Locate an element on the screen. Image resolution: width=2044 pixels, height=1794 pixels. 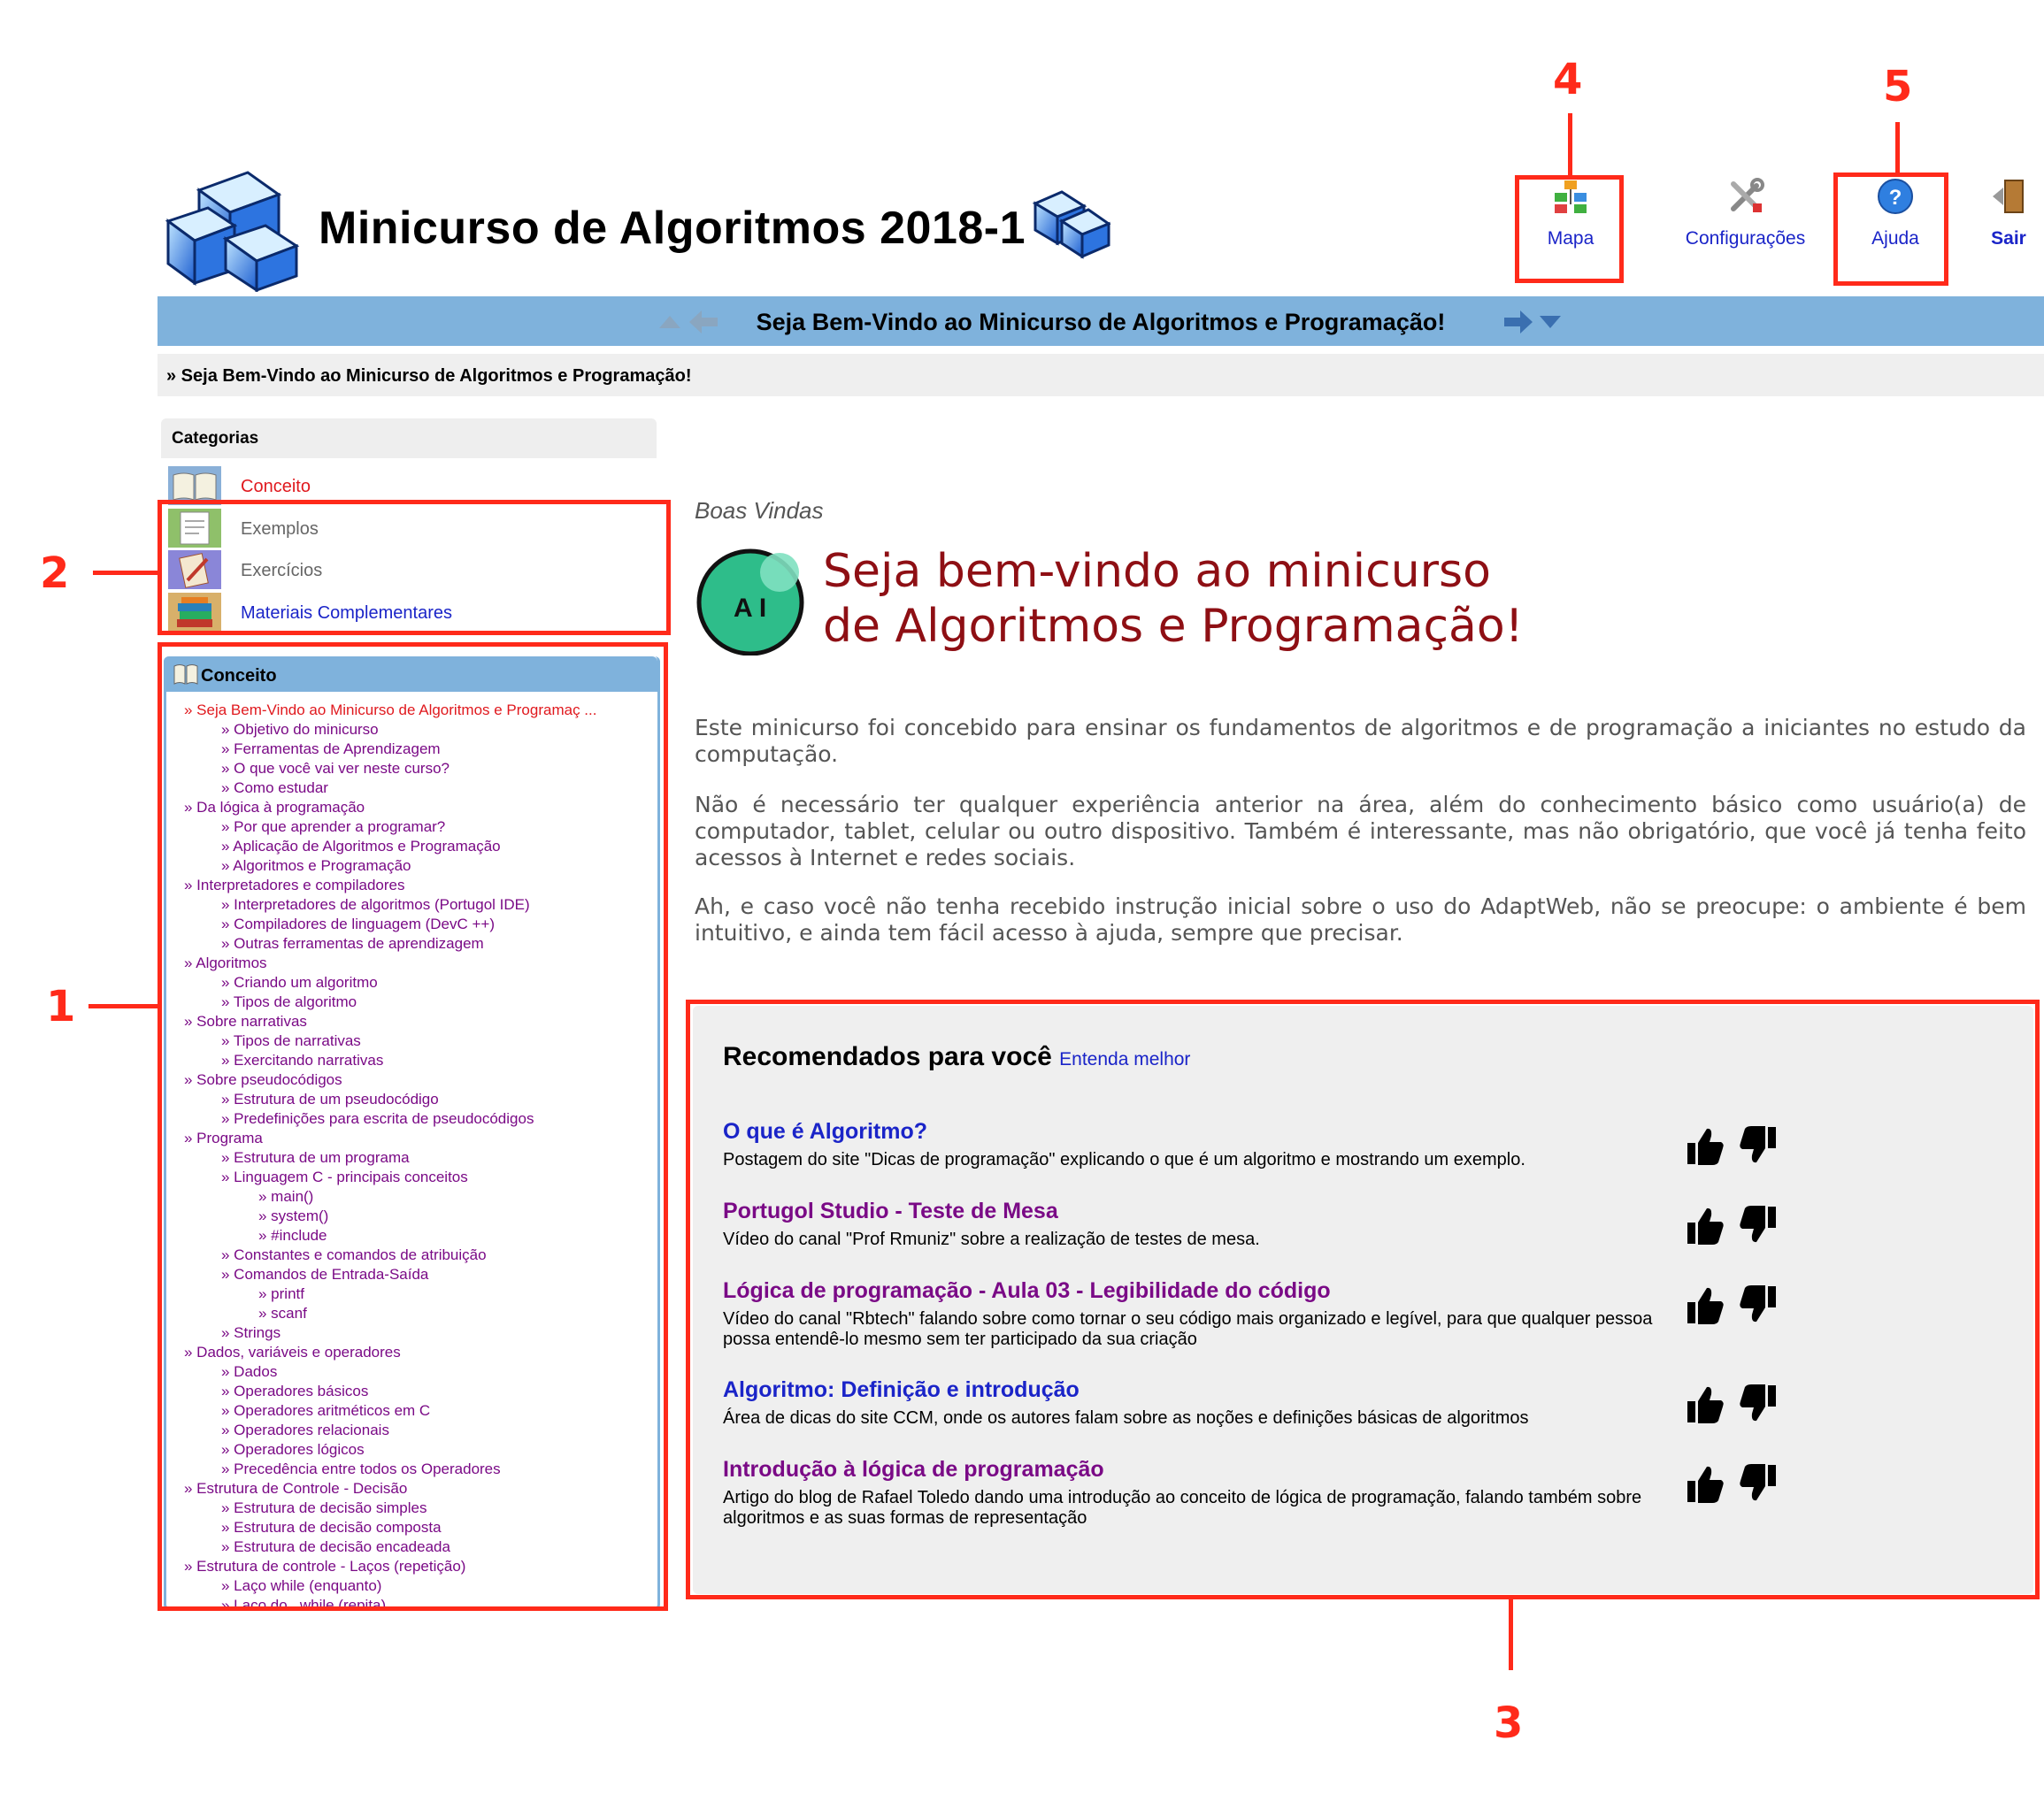
cubes-small-icon is located at coordinates (1071, 224).